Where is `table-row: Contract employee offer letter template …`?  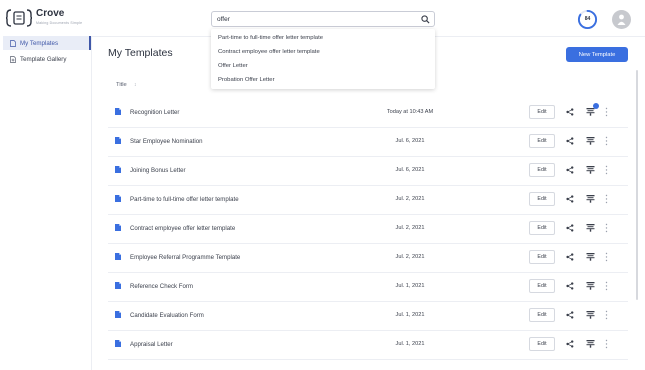 table-row: Contract employee offer letter template … is located at coordinates (368, 229).